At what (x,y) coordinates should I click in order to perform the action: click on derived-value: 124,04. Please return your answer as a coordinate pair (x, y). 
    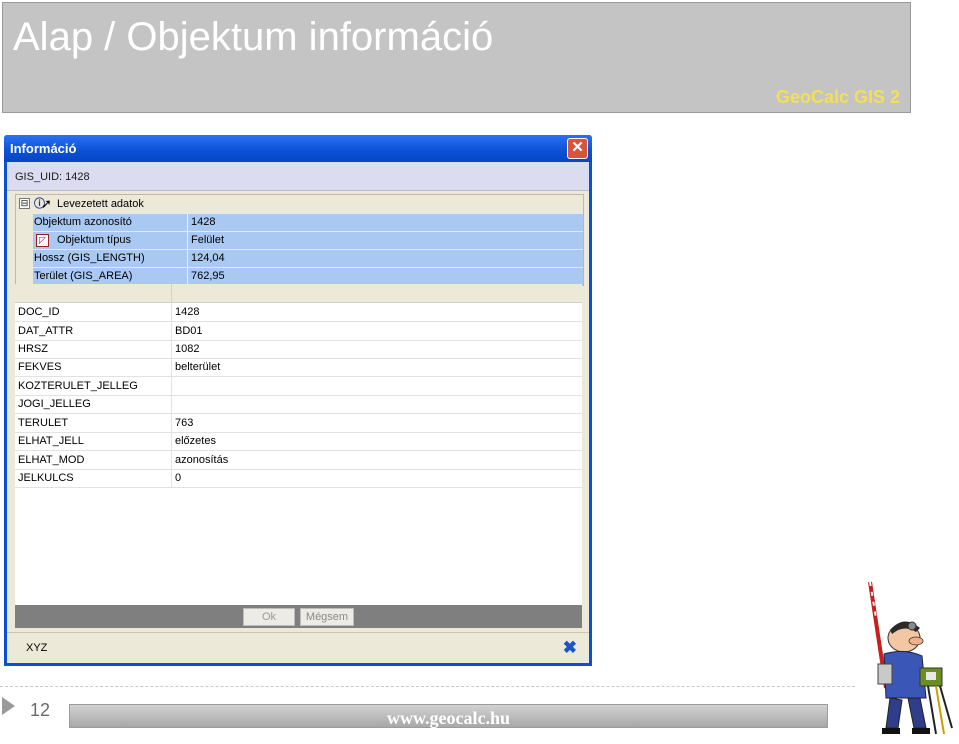
    Looking at the image, I should click on (208, 258).